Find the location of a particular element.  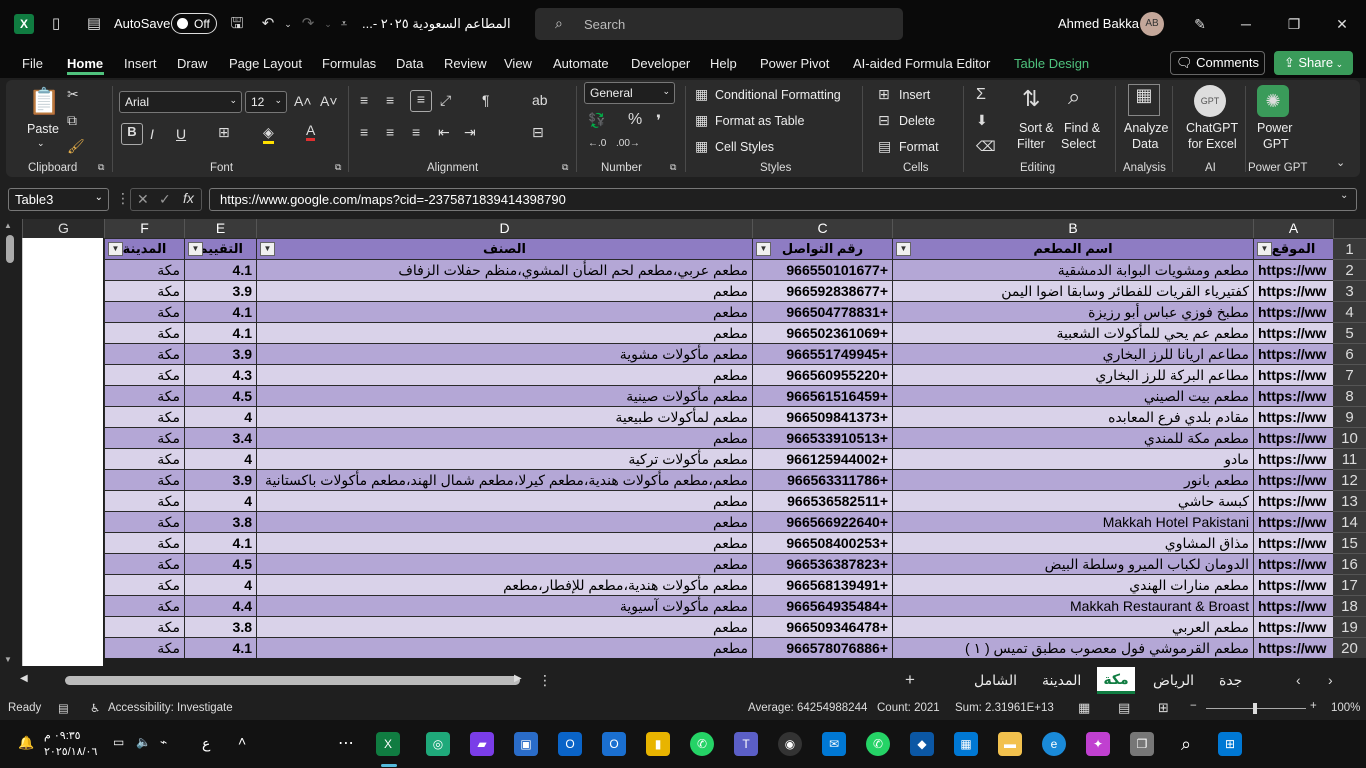

filter-dropdown-icon: ▼ is located at coordinates (1264, 249).